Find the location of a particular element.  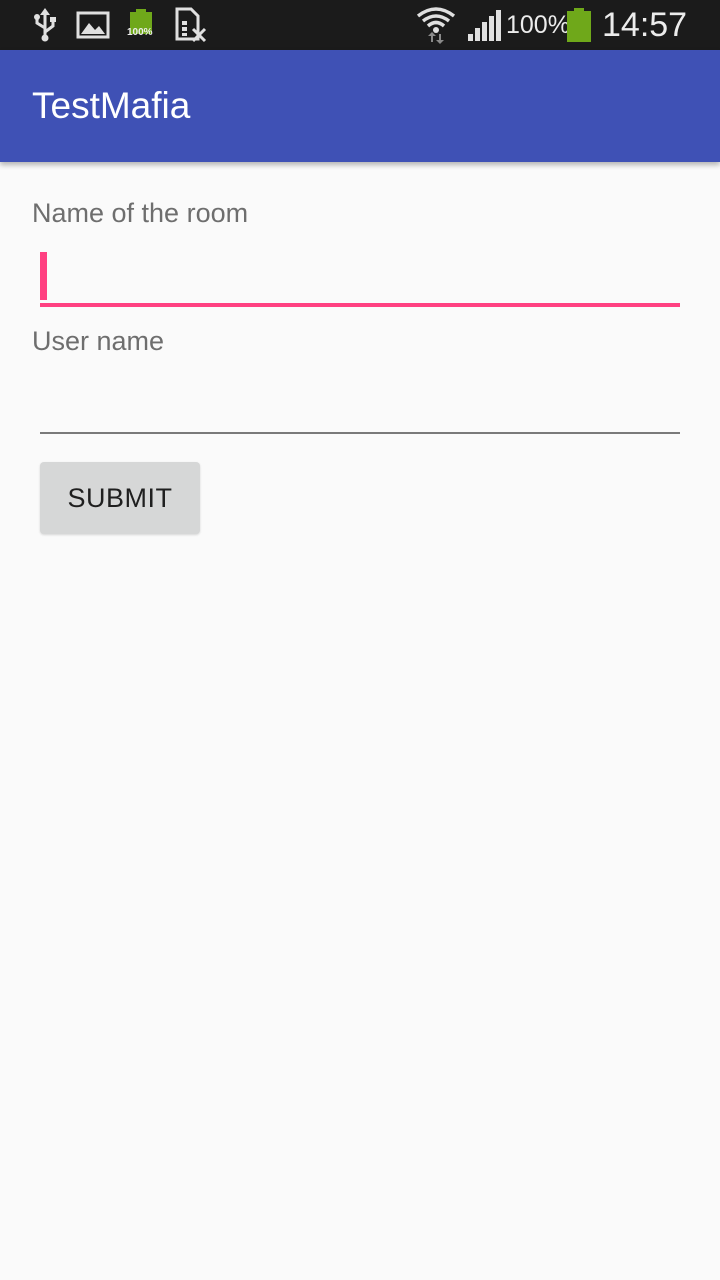

app-bar: TestMafia is located at coordinates (360, 106).